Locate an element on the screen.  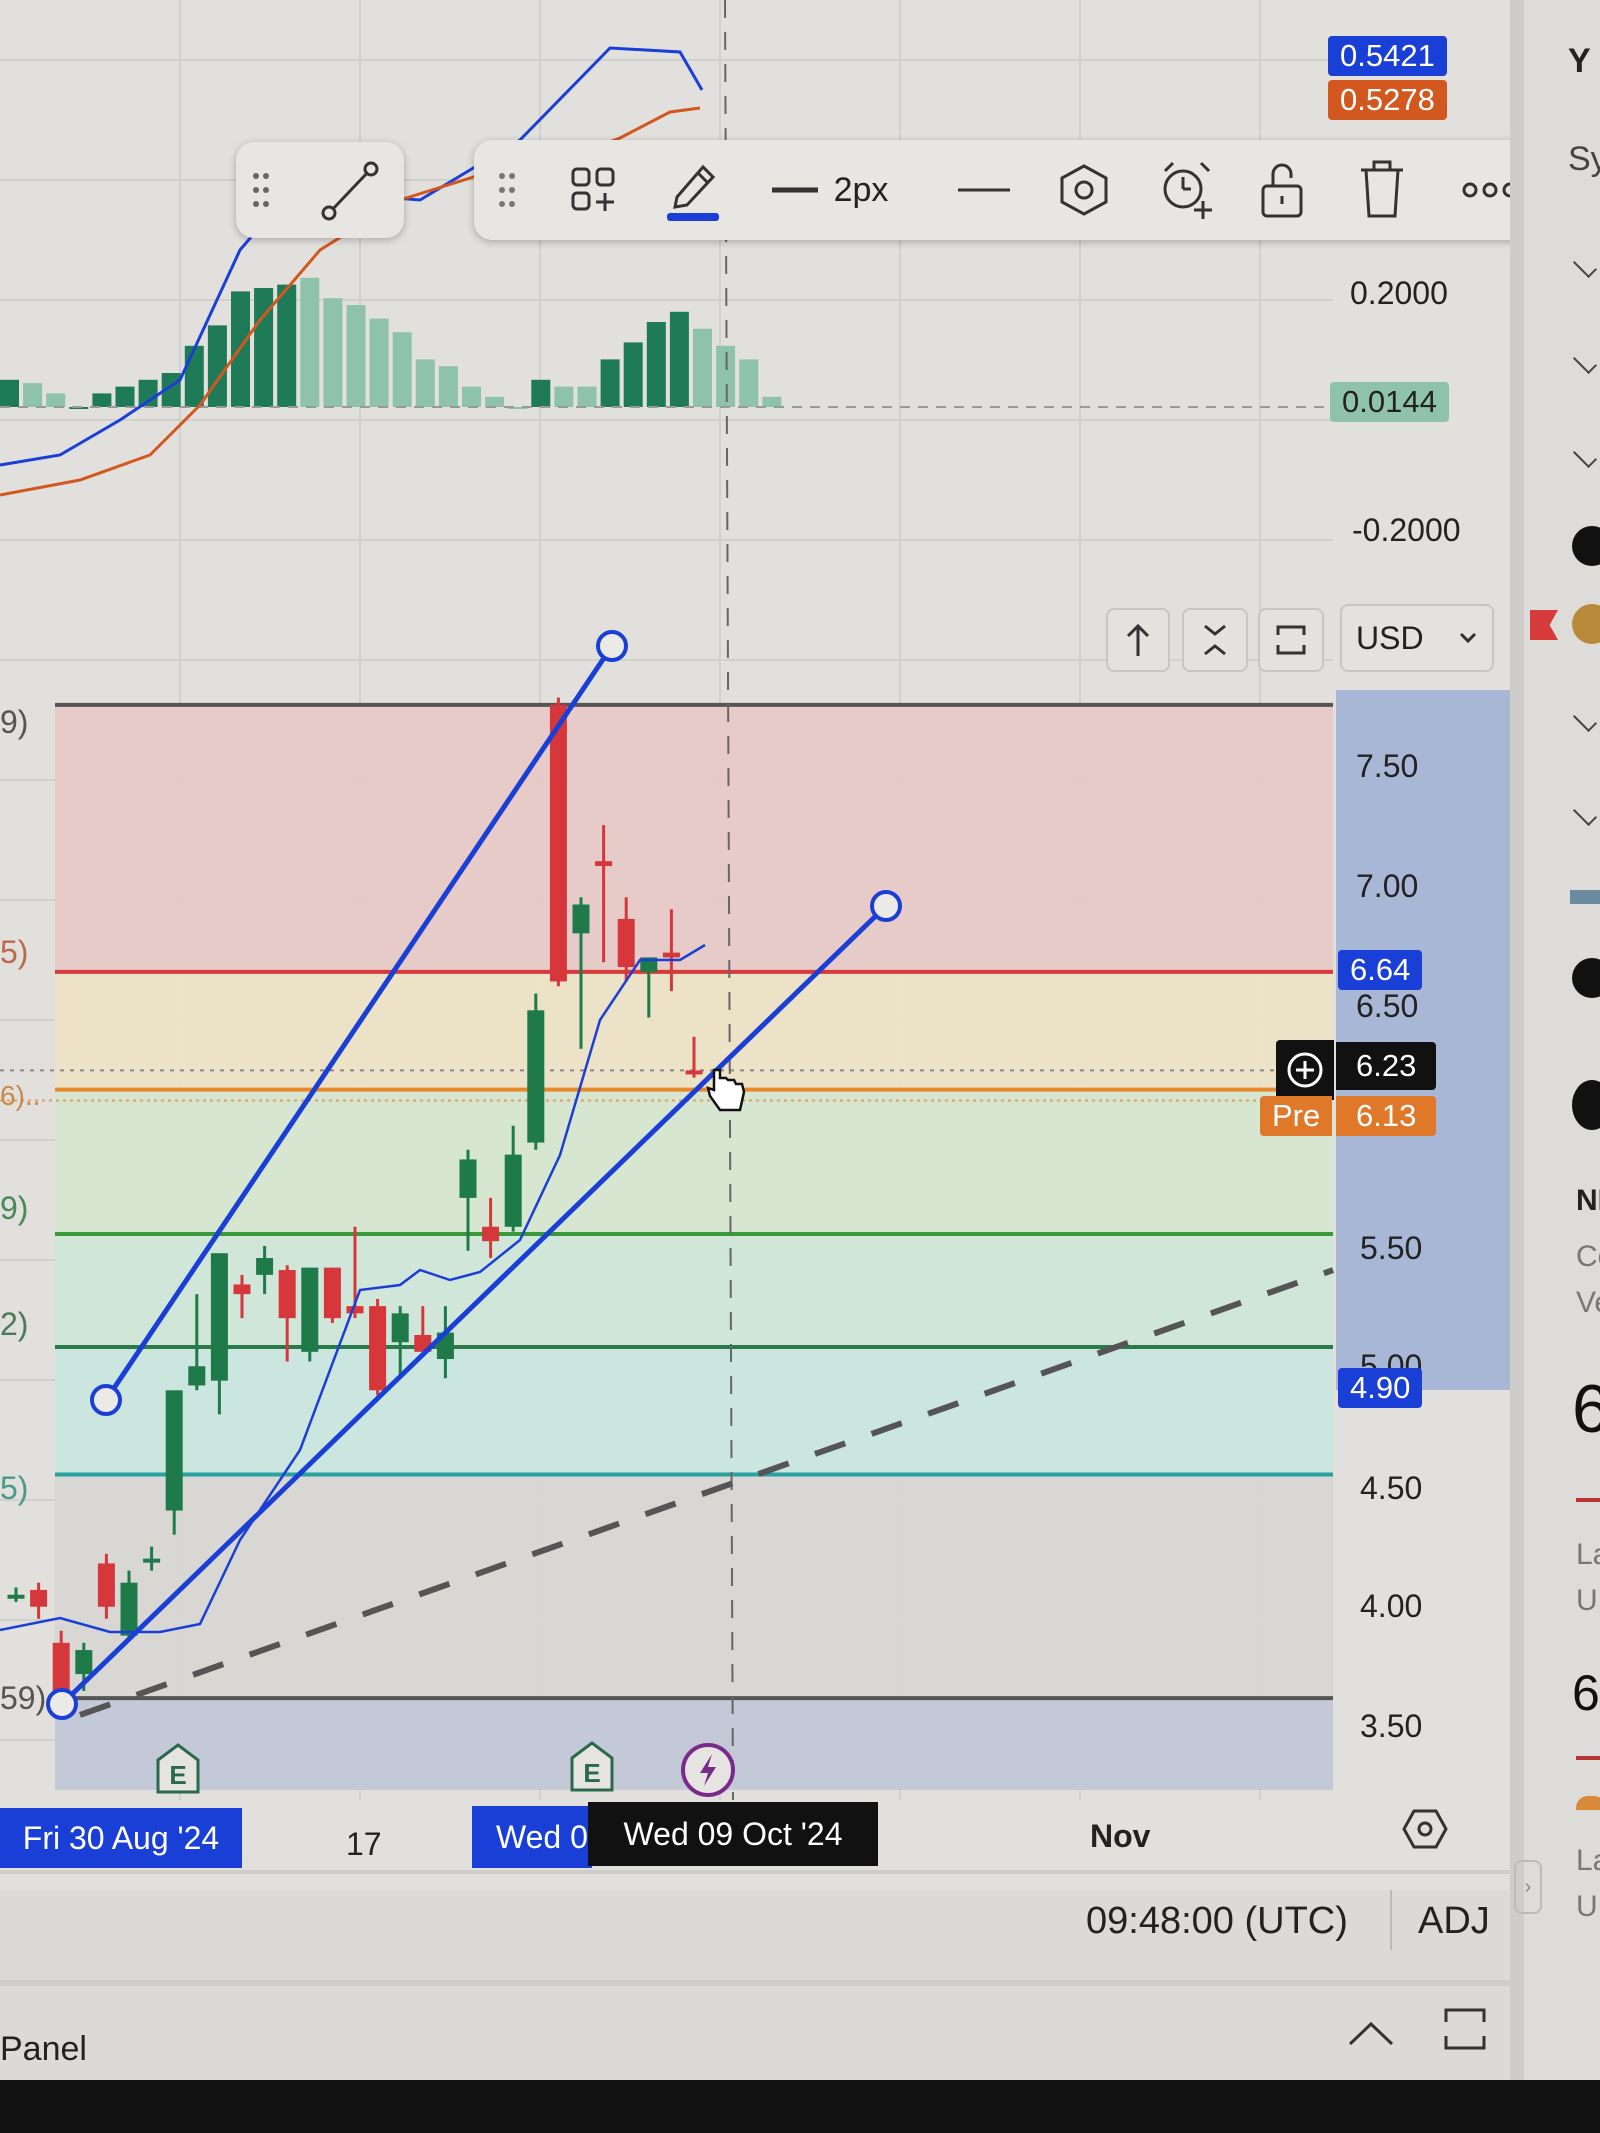
time-axis-settings-icon is located at coordinates (1425, 1829).